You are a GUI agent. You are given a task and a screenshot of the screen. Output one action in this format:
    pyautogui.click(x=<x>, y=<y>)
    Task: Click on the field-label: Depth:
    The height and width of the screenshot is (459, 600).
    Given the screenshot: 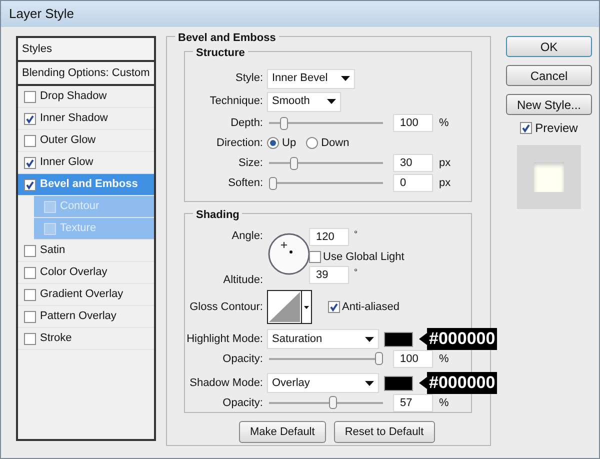 What is the action you would take?
    pyautogui.click(x=247, y=123)
    